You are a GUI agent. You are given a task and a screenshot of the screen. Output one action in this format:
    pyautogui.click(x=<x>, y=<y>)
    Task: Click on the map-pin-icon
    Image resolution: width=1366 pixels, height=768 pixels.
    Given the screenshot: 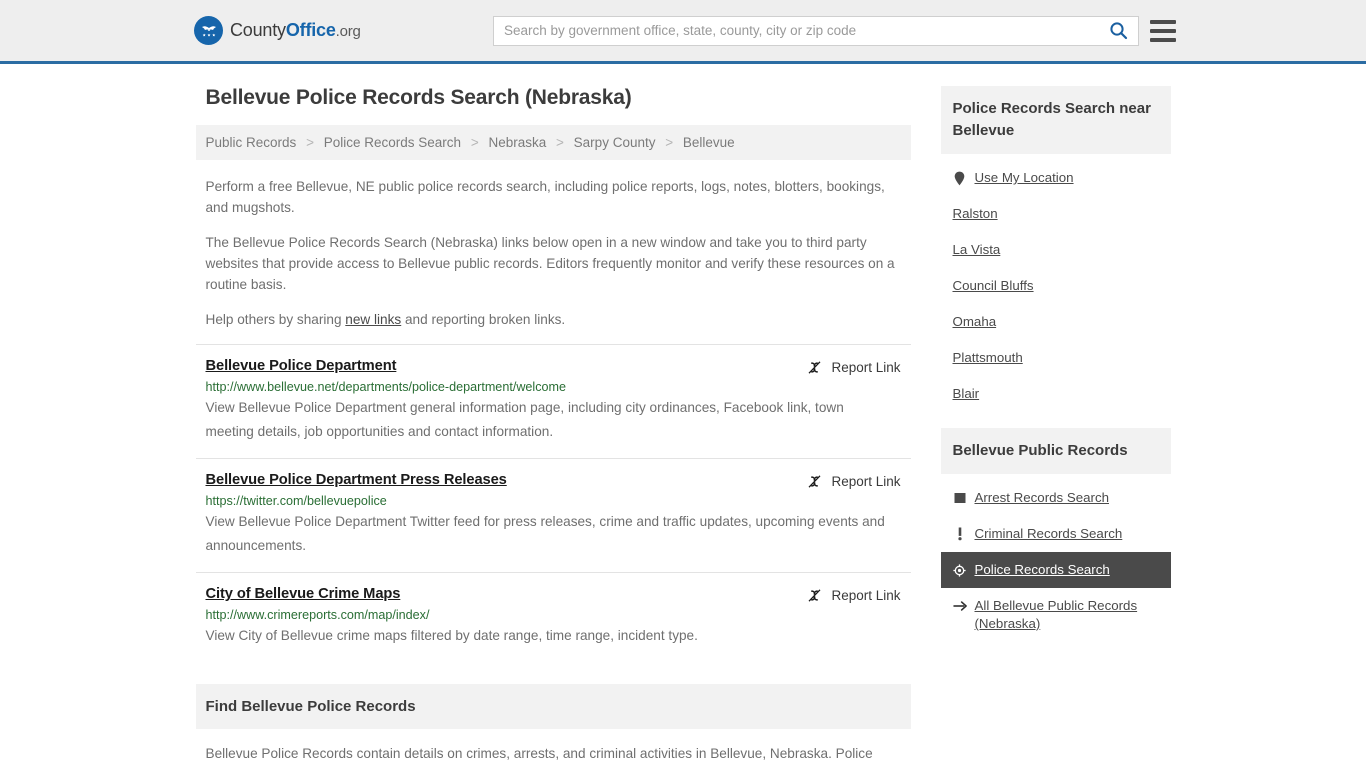 What is the action you would take?
    pyautogui.click(x=960, y=178)
    